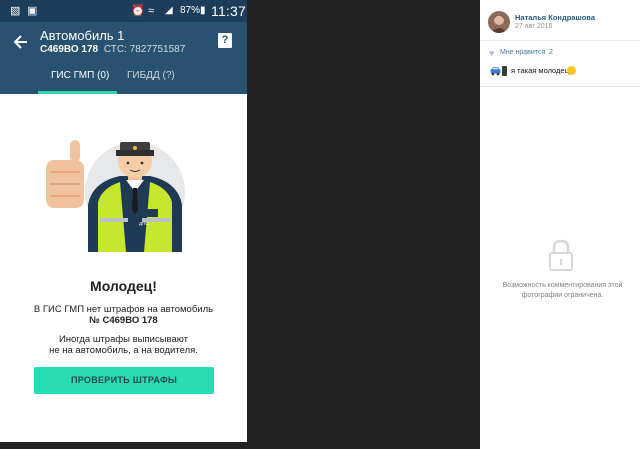 Image resolution: width=640 pixels, height=449 pixels. I want to click on back-arrow-icon, so click(21, 42).